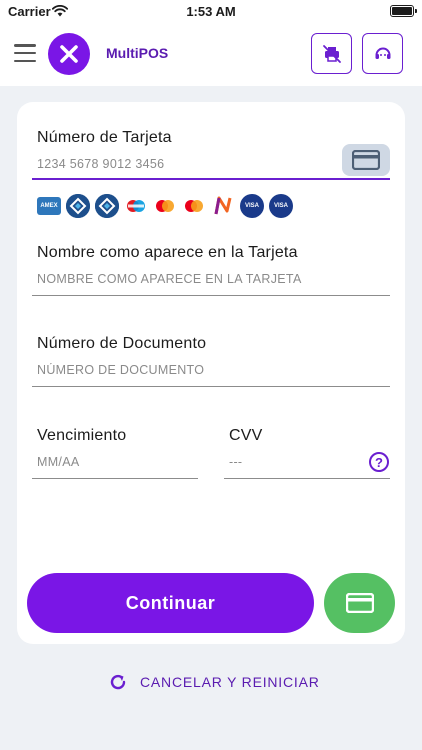  What do you see at coordinates (117, 462) in the screenshot?
I see `expiry-input` at bounding box center [117, 462].